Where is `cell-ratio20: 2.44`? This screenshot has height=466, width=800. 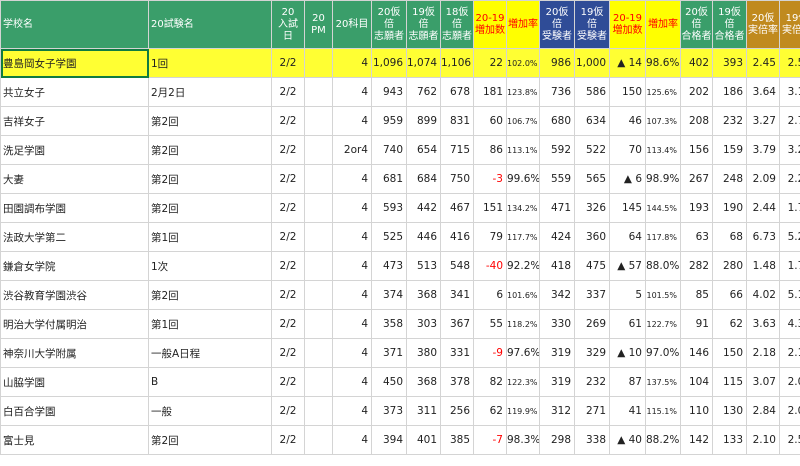
cell-ratio20: 2.44 is located at coordinates (763, 208).